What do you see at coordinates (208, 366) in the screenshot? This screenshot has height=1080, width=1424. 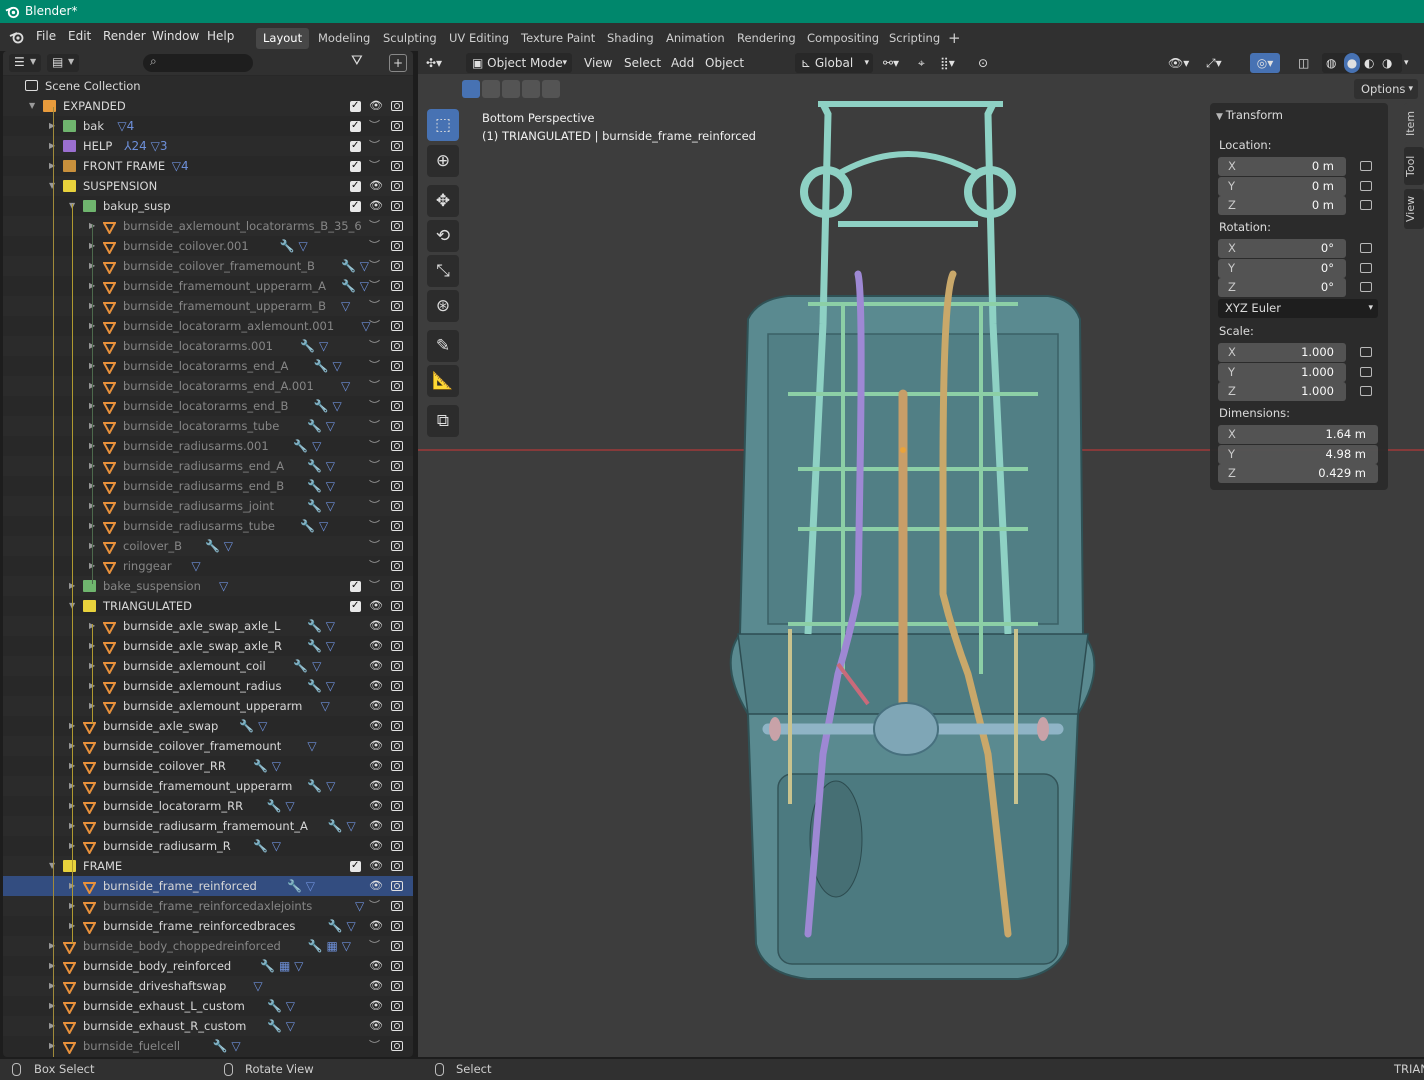 I see `outliner-object-row: ▶ burnside_locatorarms_end_A 🔧 ▽ ︶` at bounding box center [208, 366].